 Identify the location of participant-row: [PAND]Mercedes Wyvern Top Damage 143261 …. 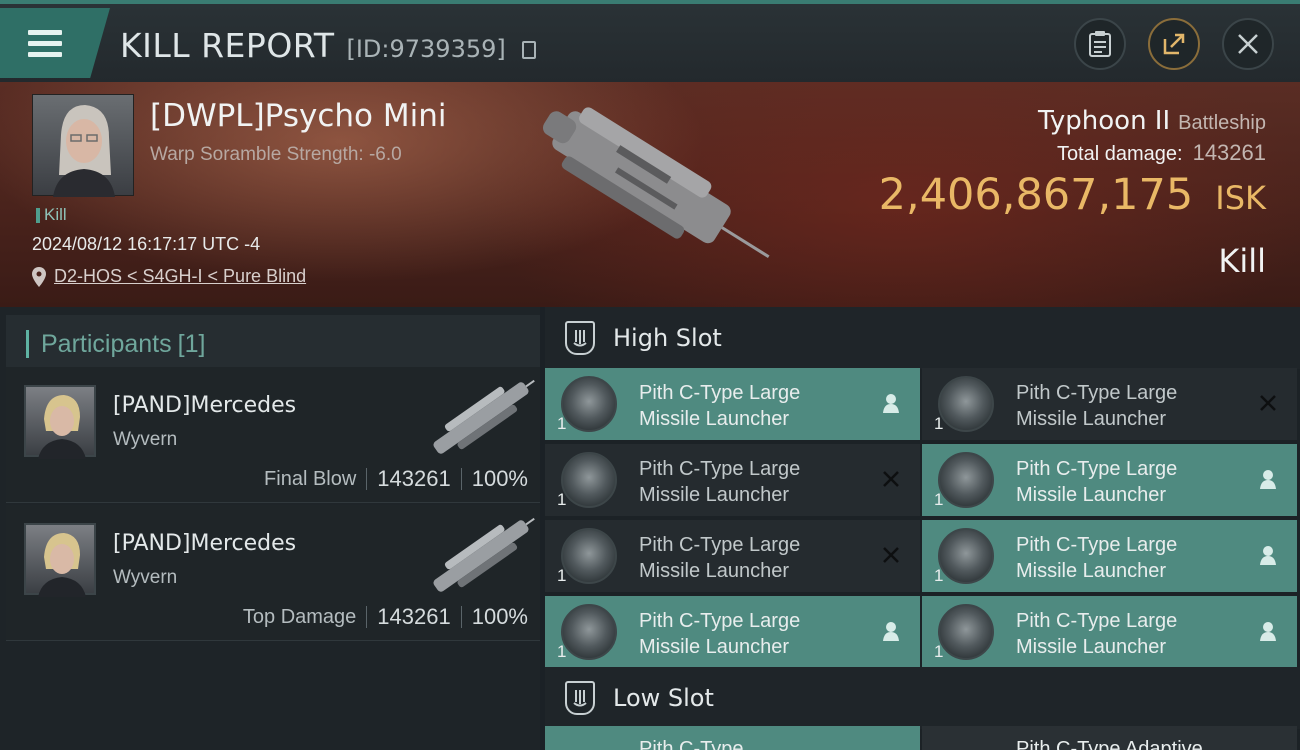
(273, 573).